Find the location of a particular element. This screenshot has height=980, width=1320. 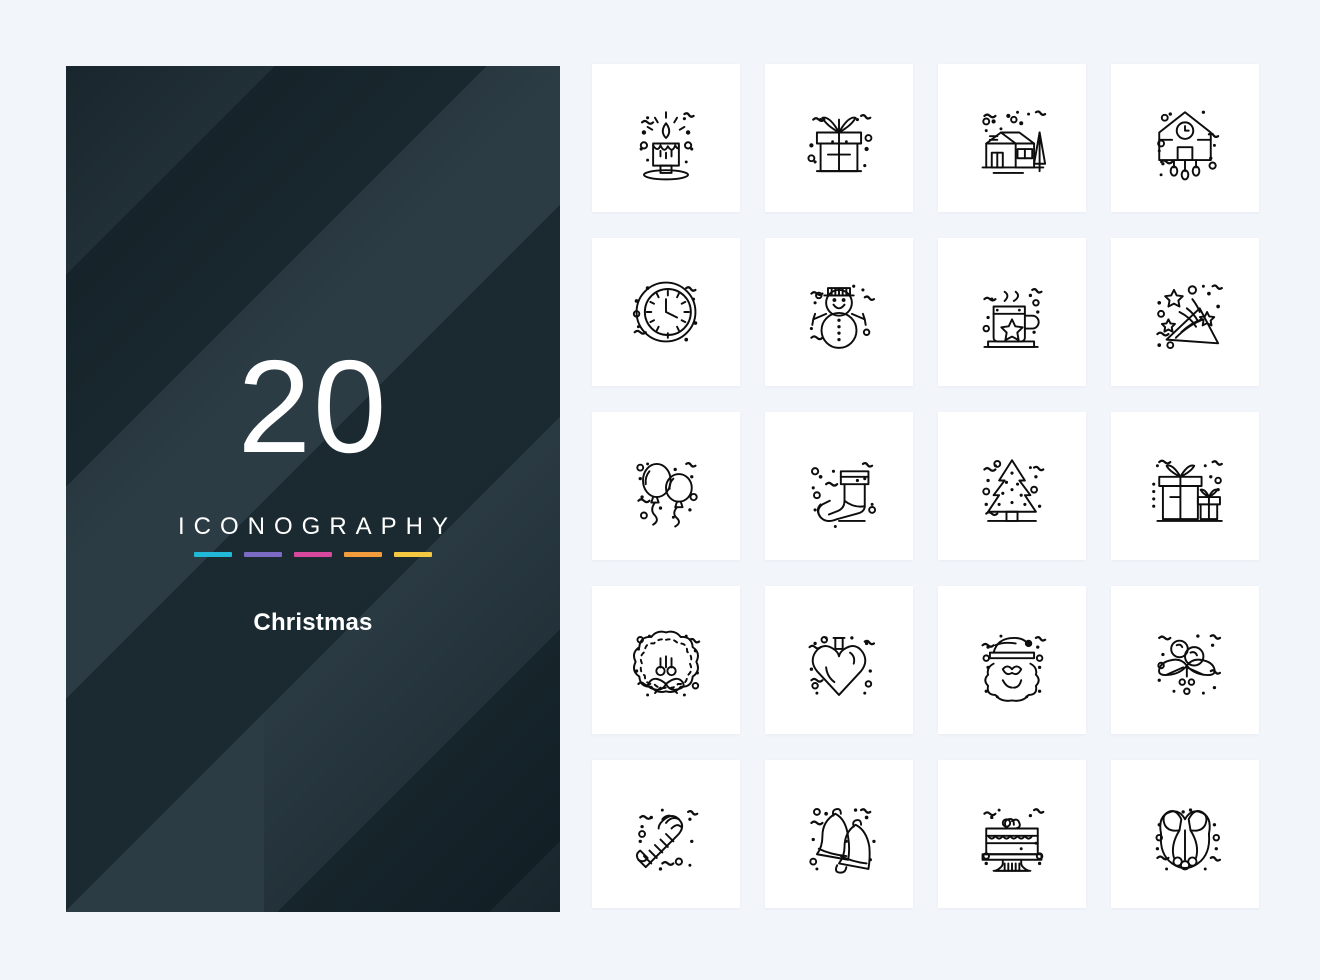

icon-card-candy-cane is located at coordinates (666, 834).